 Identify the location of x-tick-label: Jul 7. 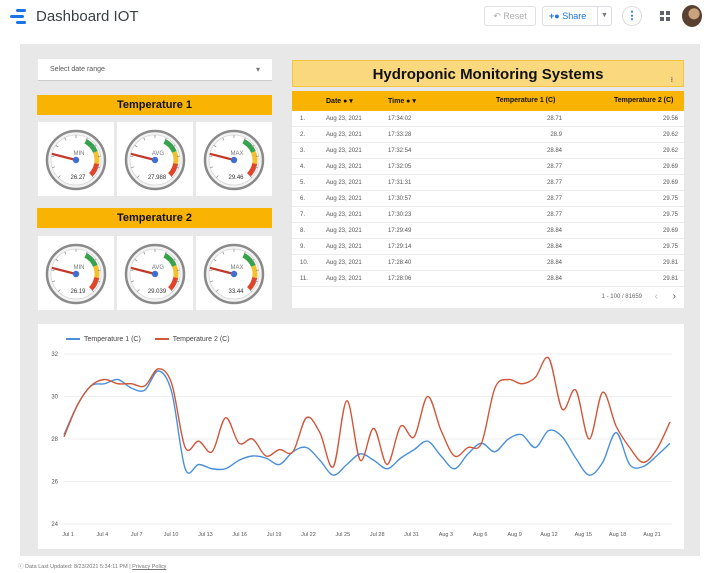
(137, 535).